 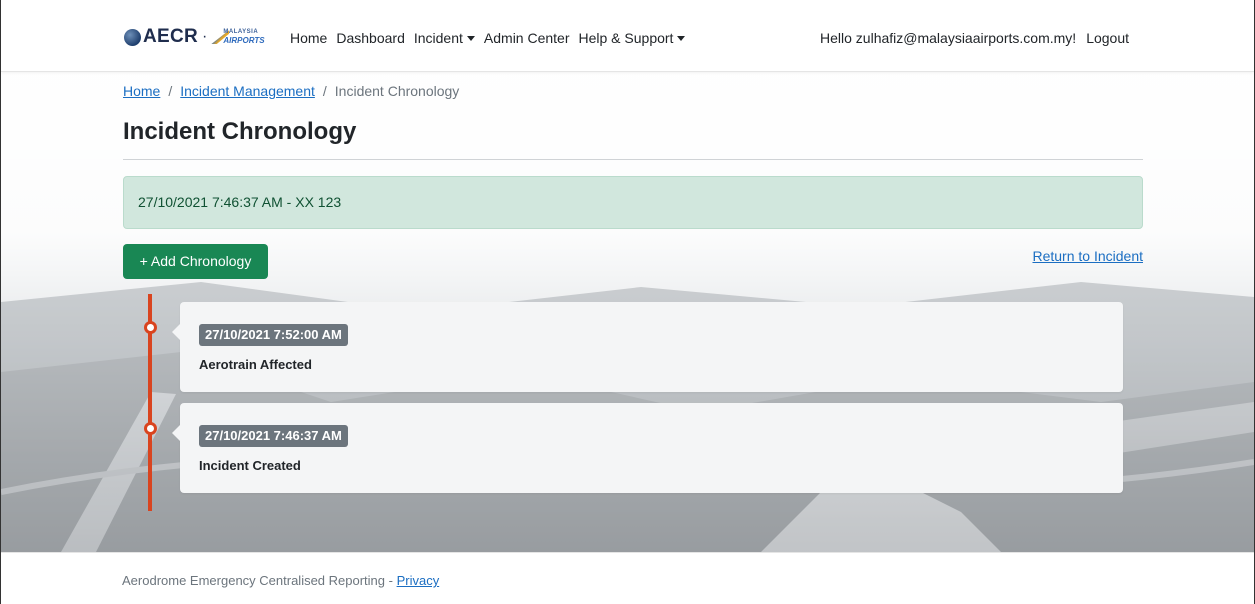 I want to click on privacy-link: Privacy, so click(x=418, y=580).